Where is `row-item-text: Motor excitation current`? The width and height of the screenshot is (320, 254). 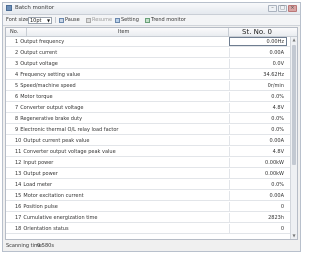
row-item-text: Motor excitation current is located at coordinates (53, 196).